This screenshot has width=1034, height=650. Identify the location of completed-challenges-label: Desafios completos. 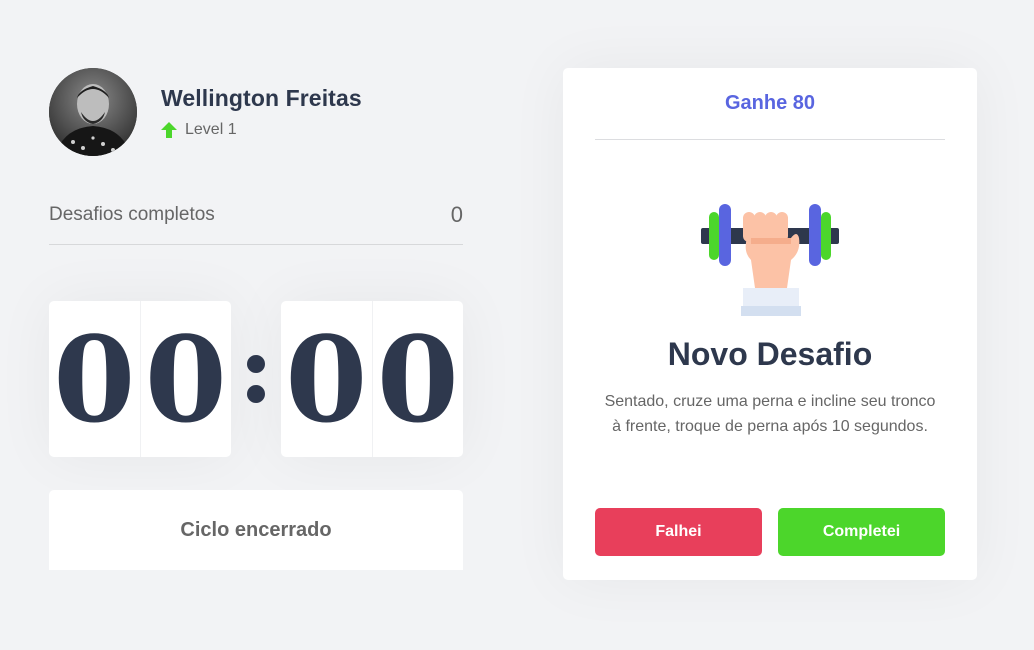
(132, 214).